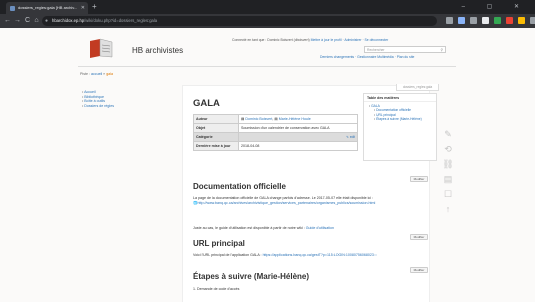  What do you see at coordinates (85, 74) in the screenshot?
I see `breadcrumb-label: Piste :` at bounding box center [85, 74].